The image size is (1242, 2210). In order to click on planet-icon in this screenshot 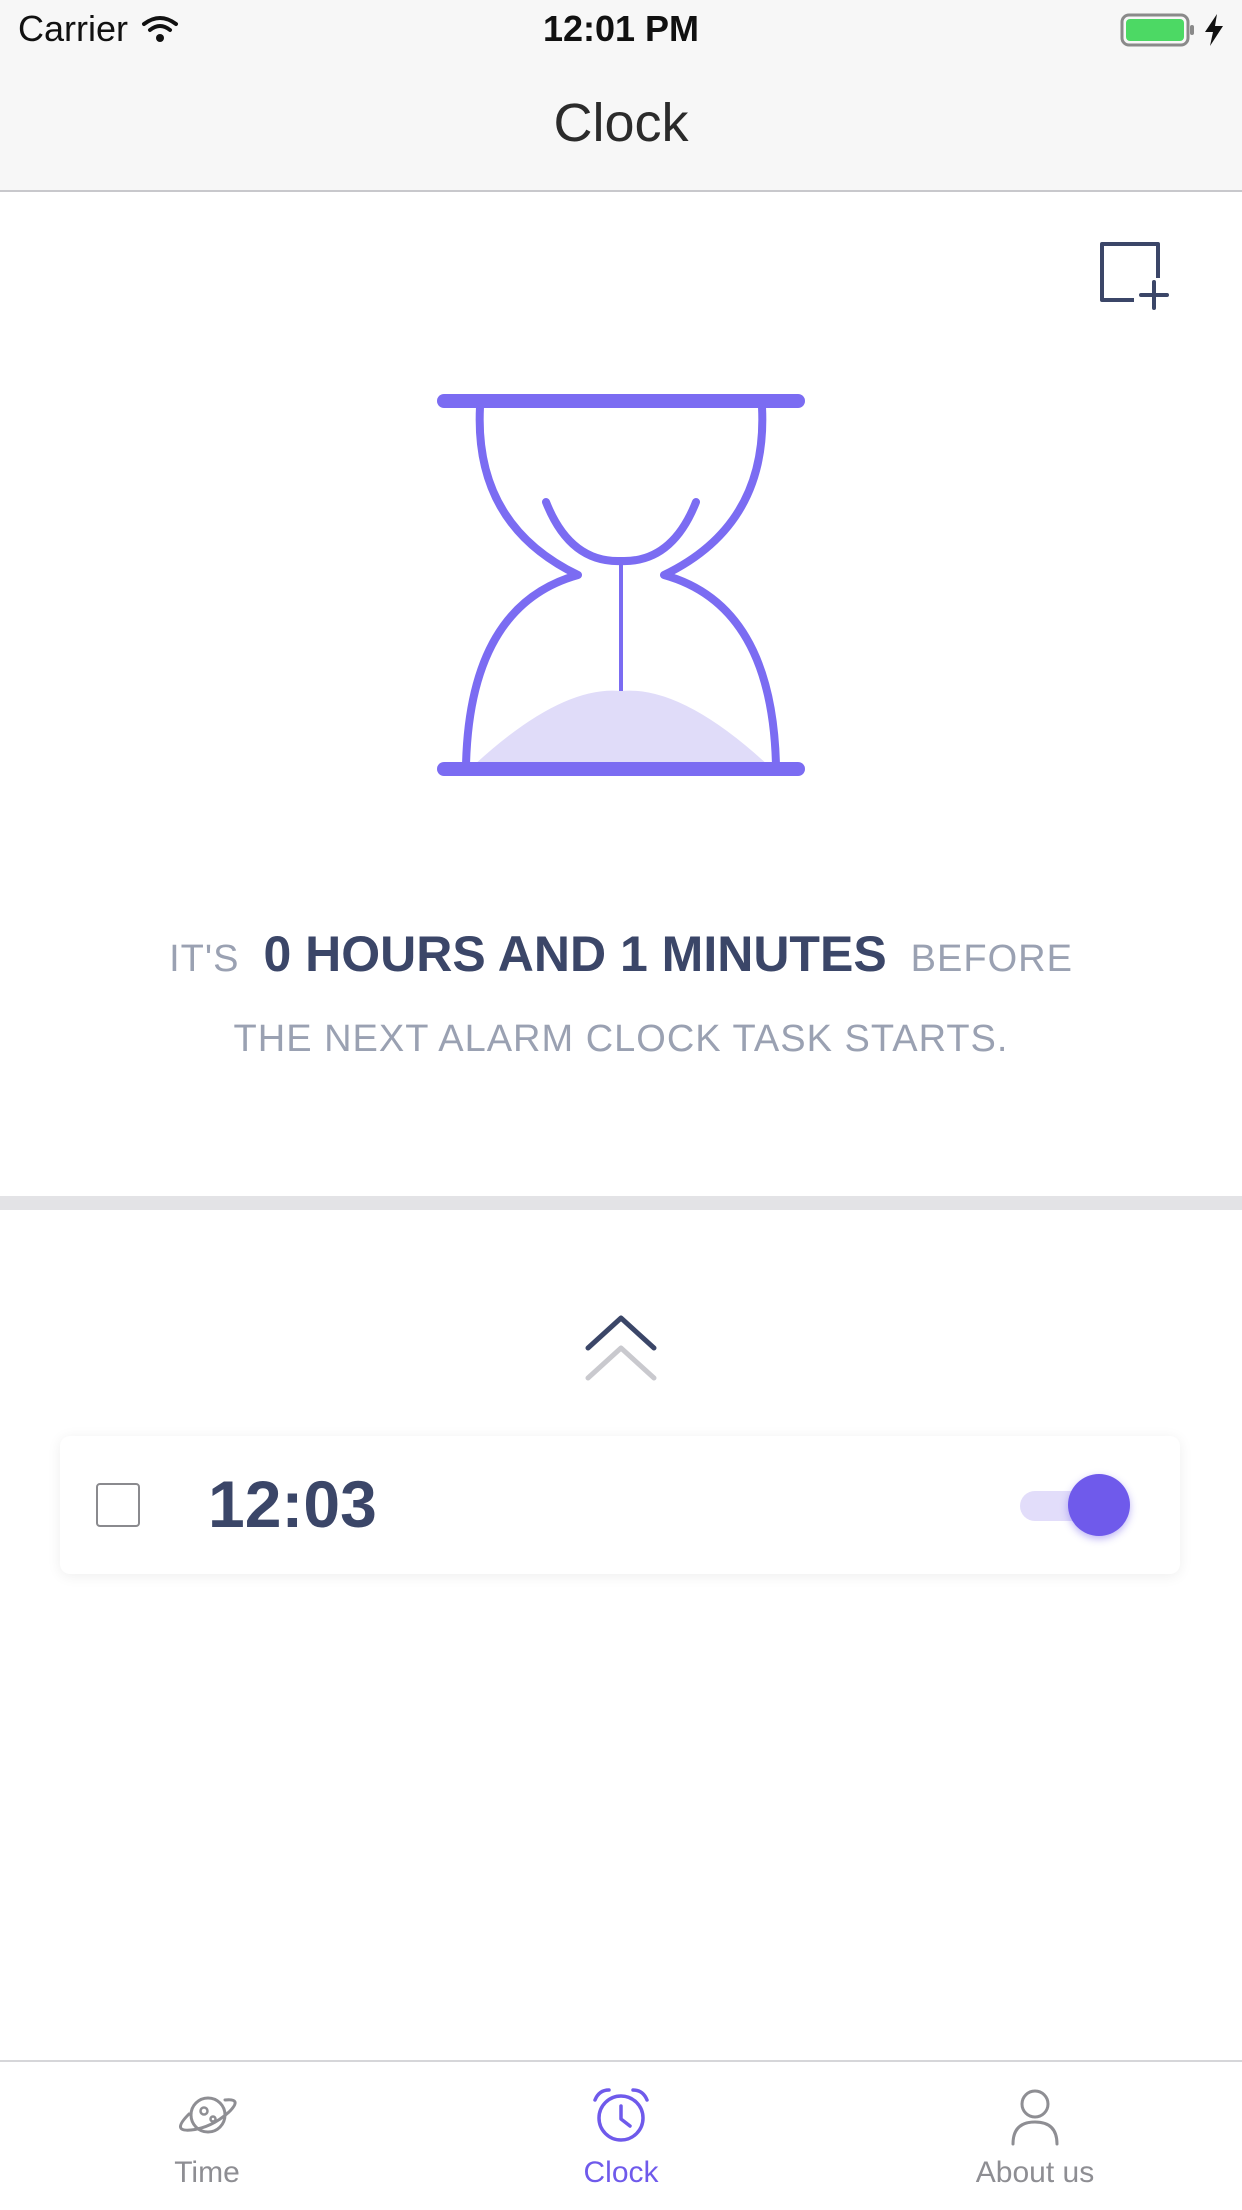, I will do `click(208, 2115)`.